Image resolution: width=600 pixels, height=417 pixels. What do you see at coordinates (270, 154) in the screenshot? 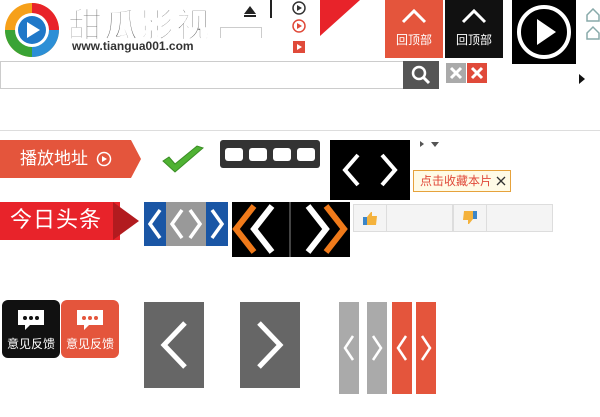
I see `pagination-dots` at bounding box center [270, 154].